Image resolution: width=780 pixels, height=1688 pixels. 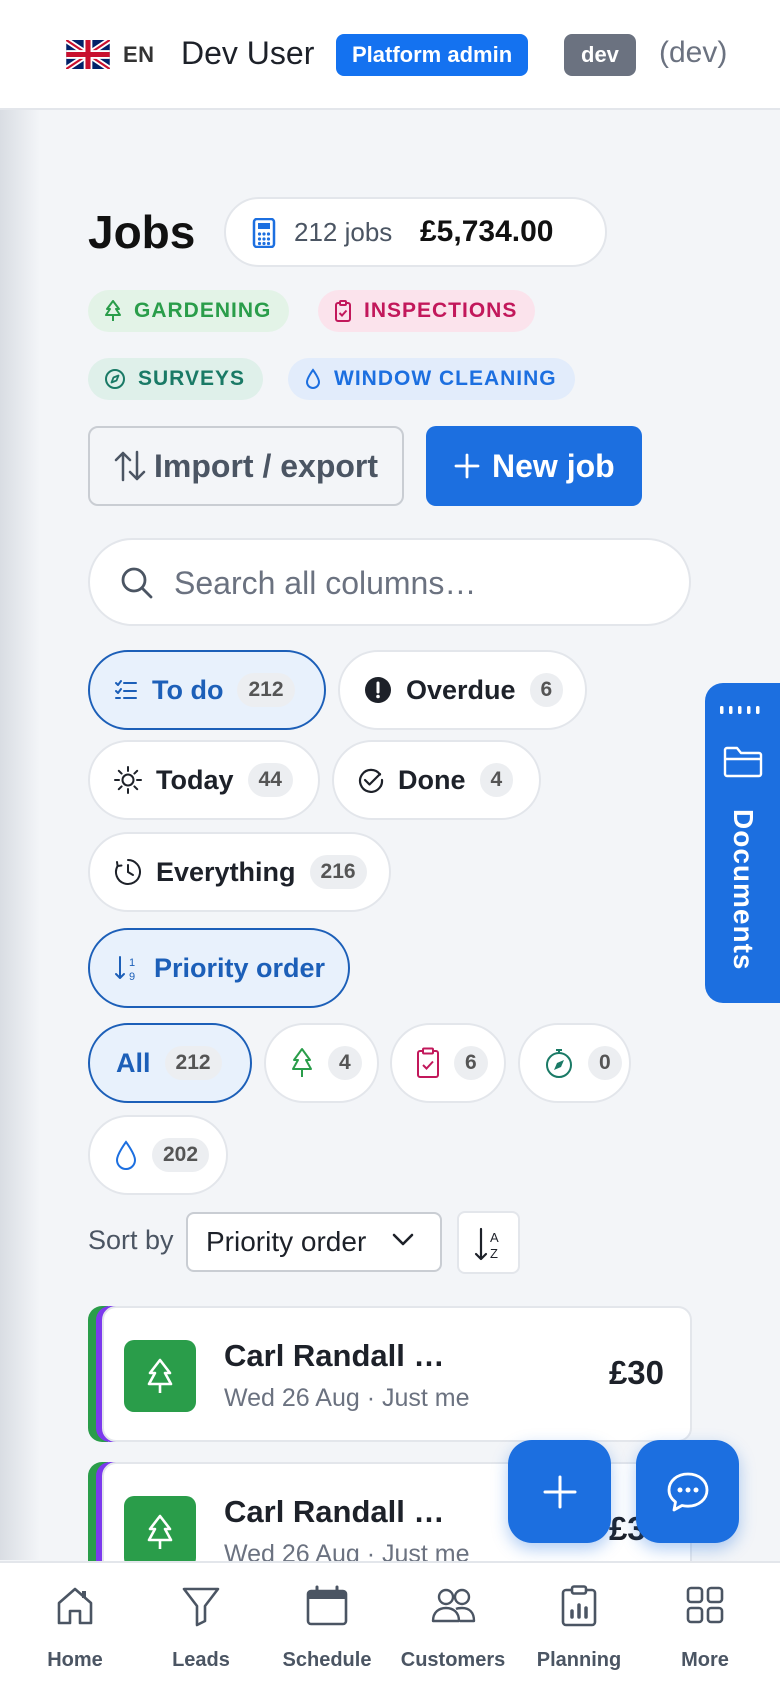 What do you see at coordinates (327, 1605) in the screenshot?
I see `calendar-icon` at bounding box center [327, 1605].